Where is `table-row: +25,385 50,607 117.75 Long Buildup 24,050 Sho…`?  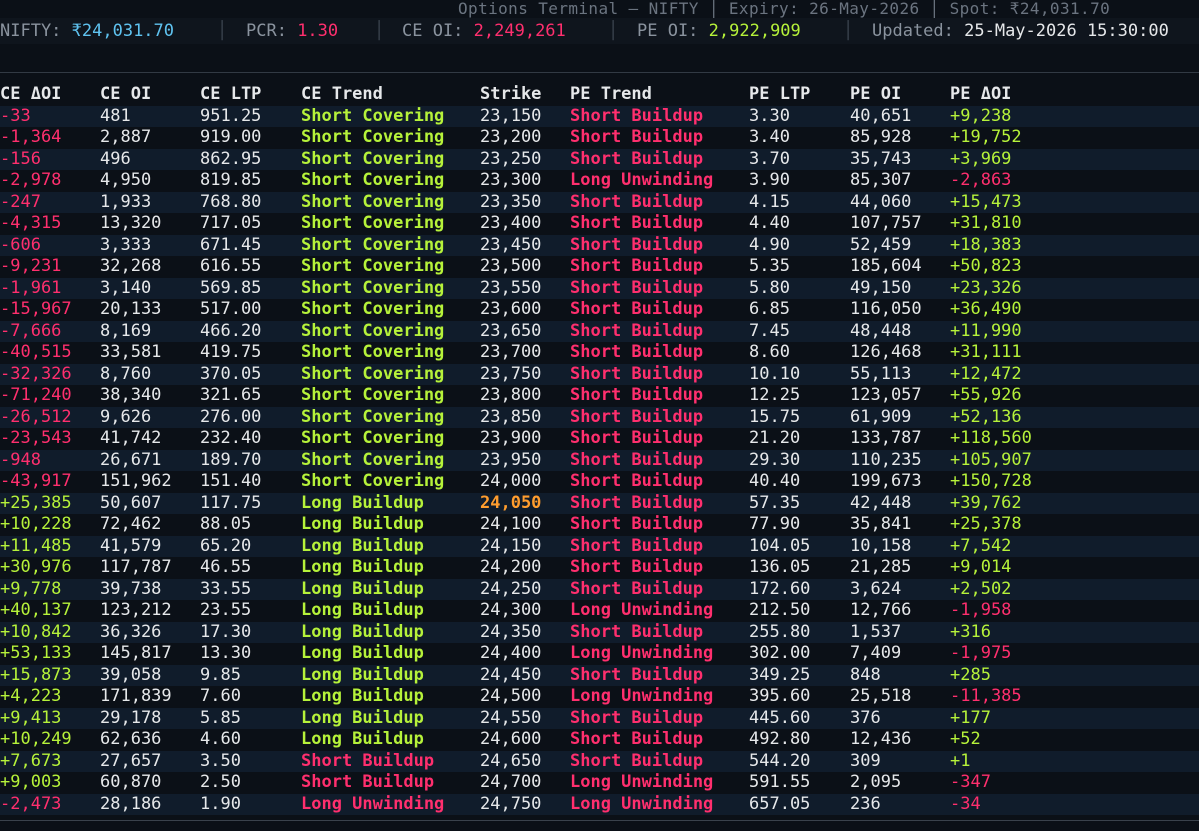
table-row: +25,385 50,607 117.75 Long Buildup 24,050 Sho… is located at coordinates (599, 503).